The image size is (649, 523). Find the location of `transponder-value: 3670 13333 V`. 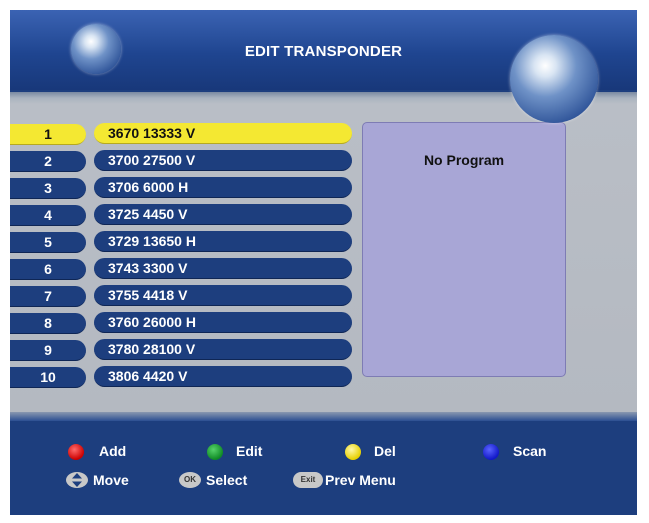

transponder-value: 3670 13333 V is located at coordinates (223, 133).